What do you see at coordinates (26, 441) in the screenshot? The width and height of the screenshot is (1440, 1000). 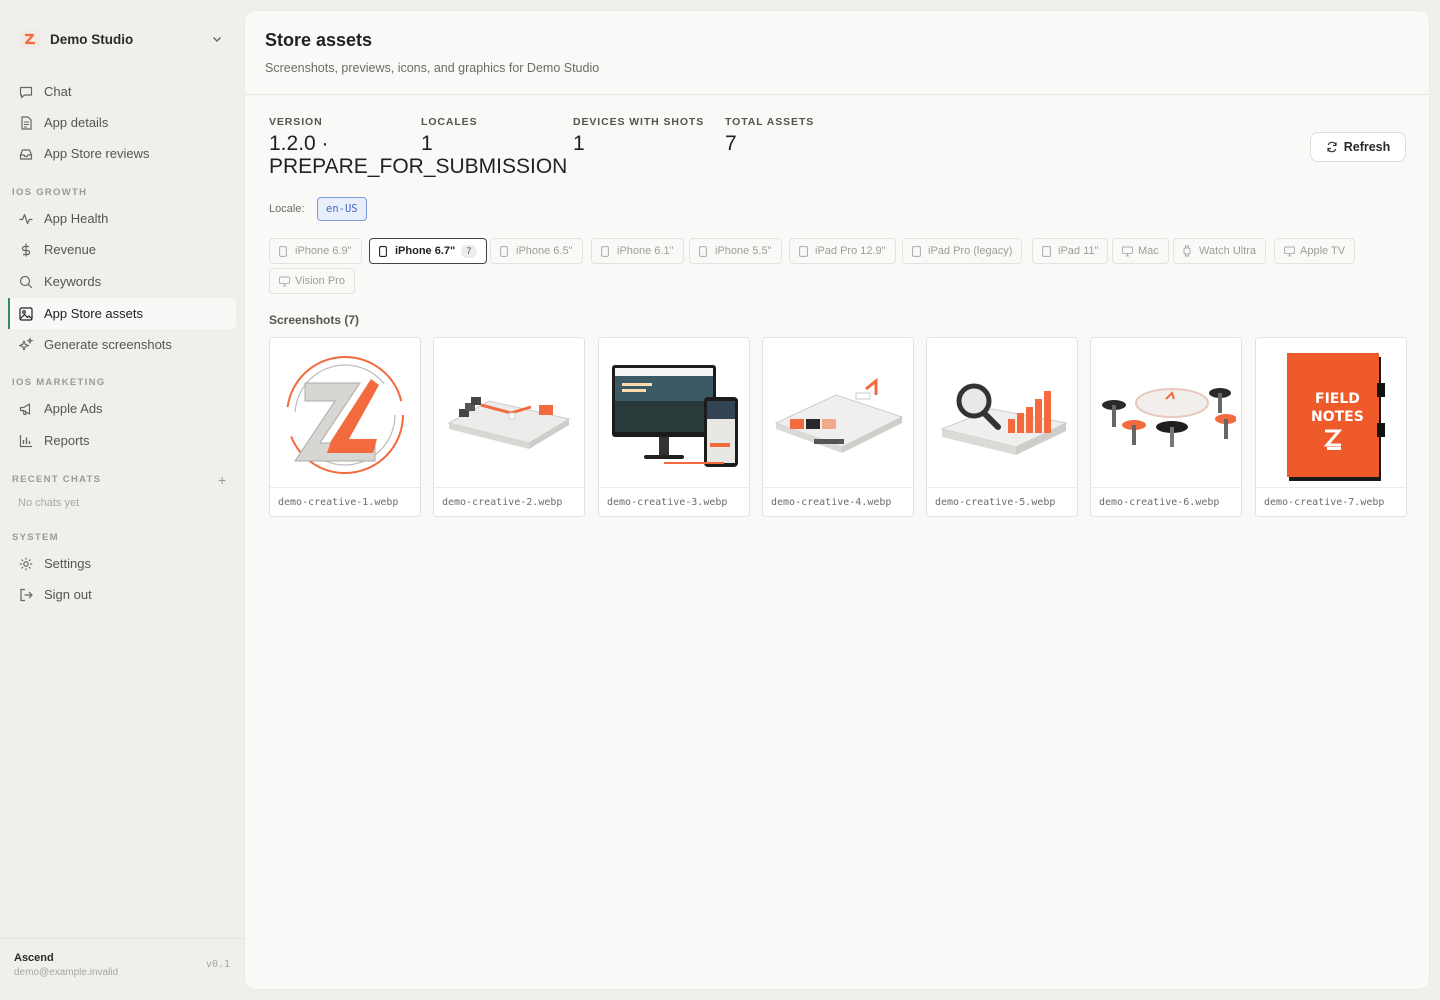 I see `bar-chart-icon` at bounding box center [26, 441].